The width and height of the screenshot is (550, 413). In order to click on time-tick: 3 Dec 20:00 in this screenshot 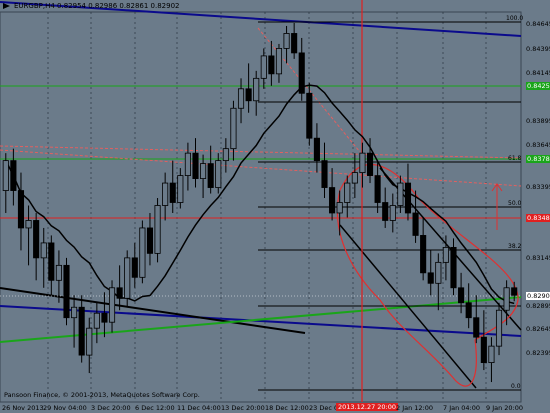, I will do `click(111, 408)`.